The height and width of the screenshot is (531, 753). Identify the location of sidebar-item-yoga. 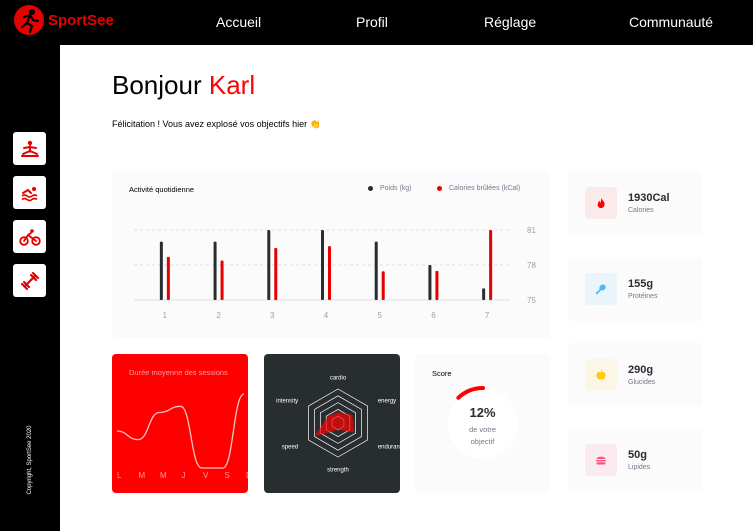
(29, 148).